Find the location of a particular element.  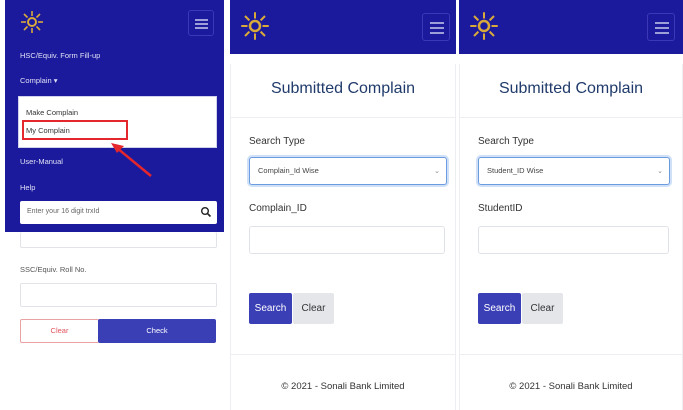

search-type-select: Complain_Id Wise ⌄ is located at coordinates (348, 171).